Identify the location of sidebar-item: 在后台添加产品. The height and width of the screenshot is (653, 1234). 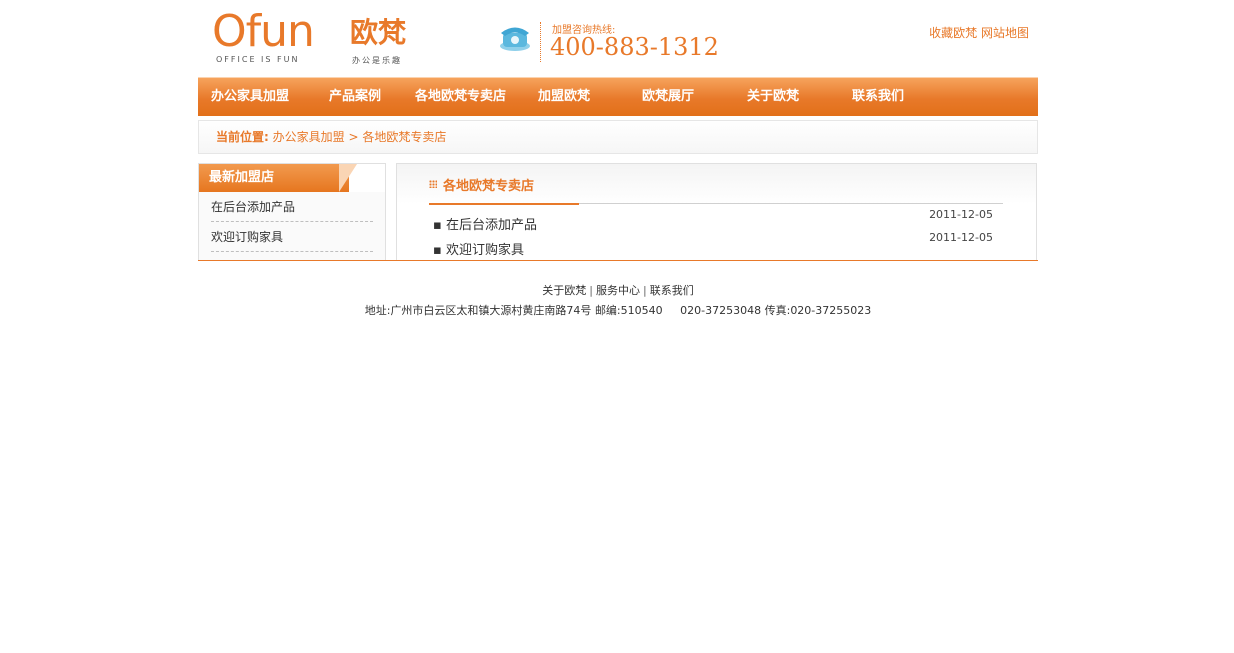
(292, 207).